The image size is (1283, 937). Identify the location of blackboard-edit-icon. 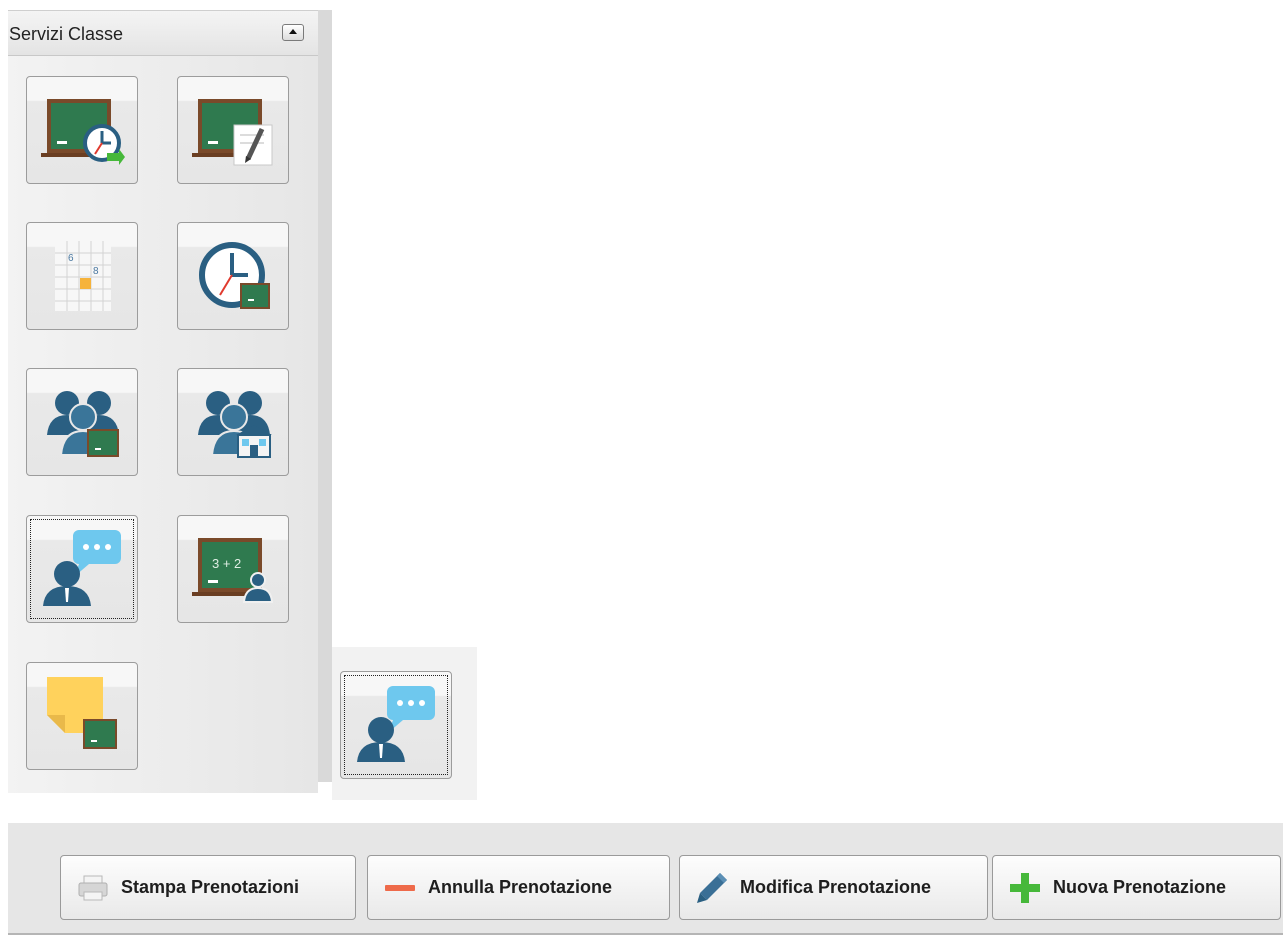
(232, 132).